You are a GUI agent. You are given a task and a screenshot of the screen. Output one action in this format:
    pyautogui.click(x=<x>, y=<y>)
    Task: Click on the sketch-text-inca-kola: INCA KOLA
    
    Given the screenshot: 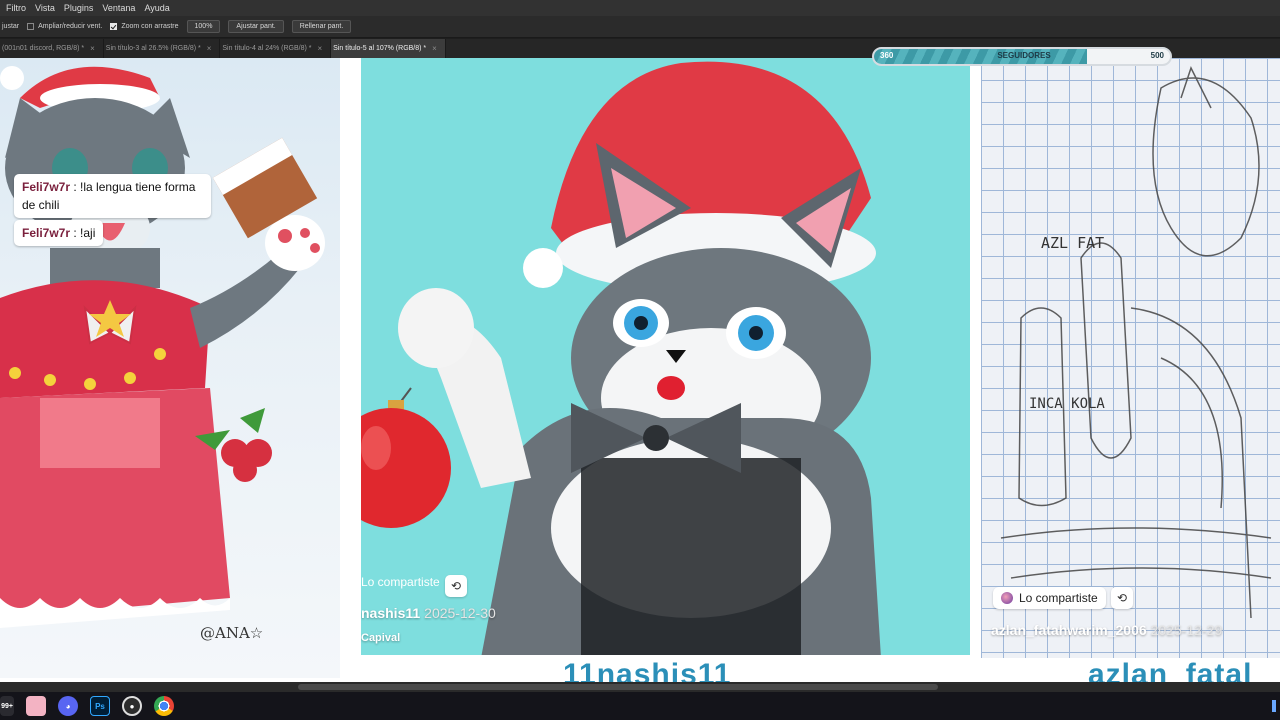 What is the action you would take?
    pyautogui.click(x=1067, y=404)
    